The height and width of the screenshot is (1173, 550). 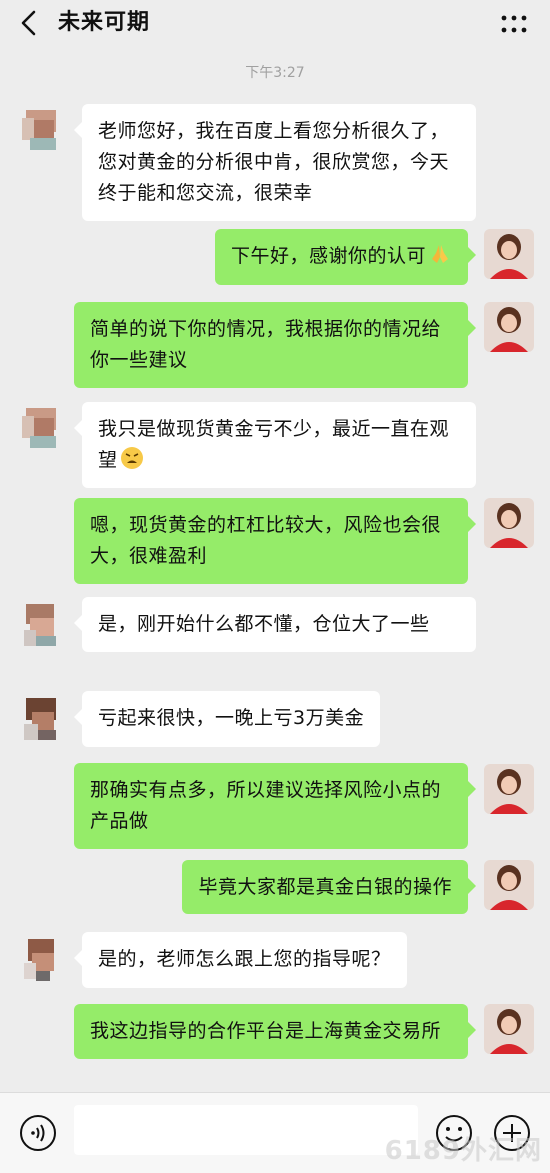 I want to click on message-input, so click(x=246, y=1130).